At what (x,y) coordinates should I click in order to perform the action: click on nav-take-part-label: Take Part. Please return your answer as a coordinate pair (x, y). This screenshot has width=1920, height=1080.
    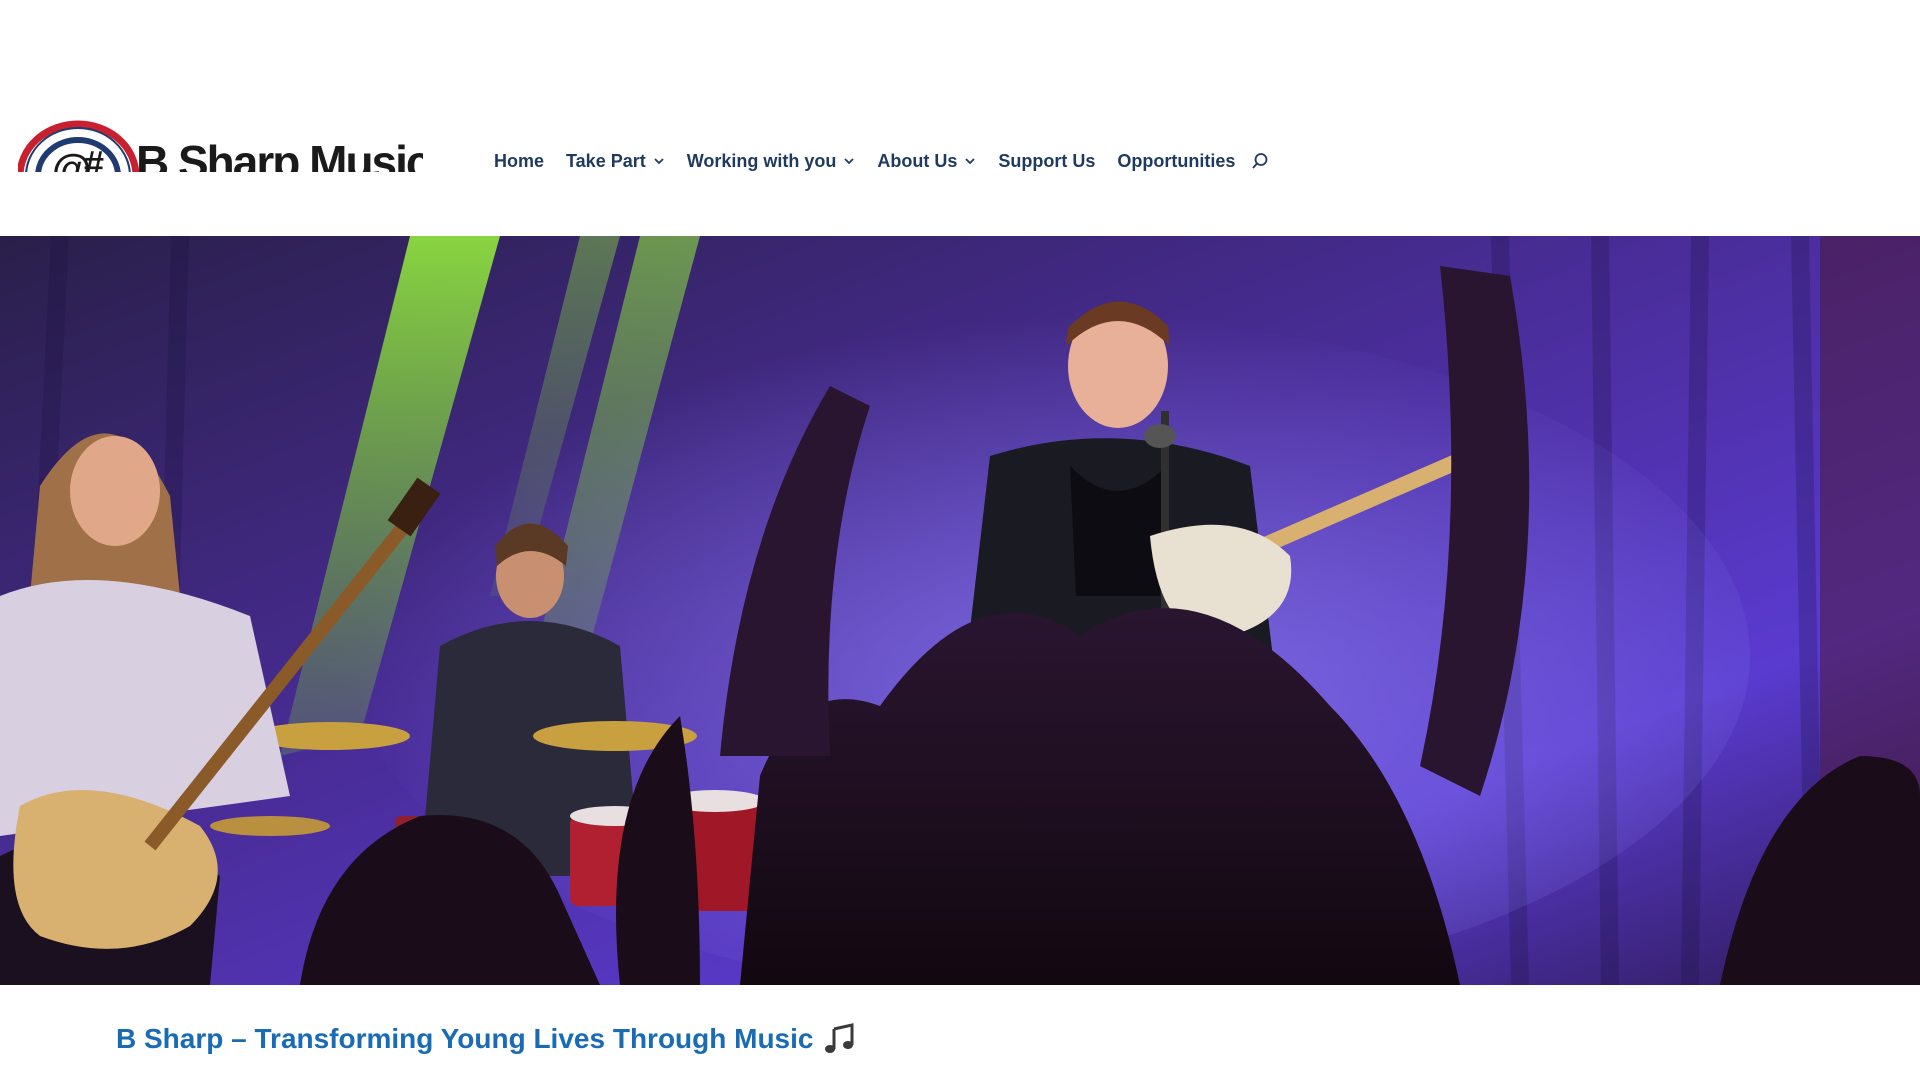
    Looking at the image, I should click on (606, 160).